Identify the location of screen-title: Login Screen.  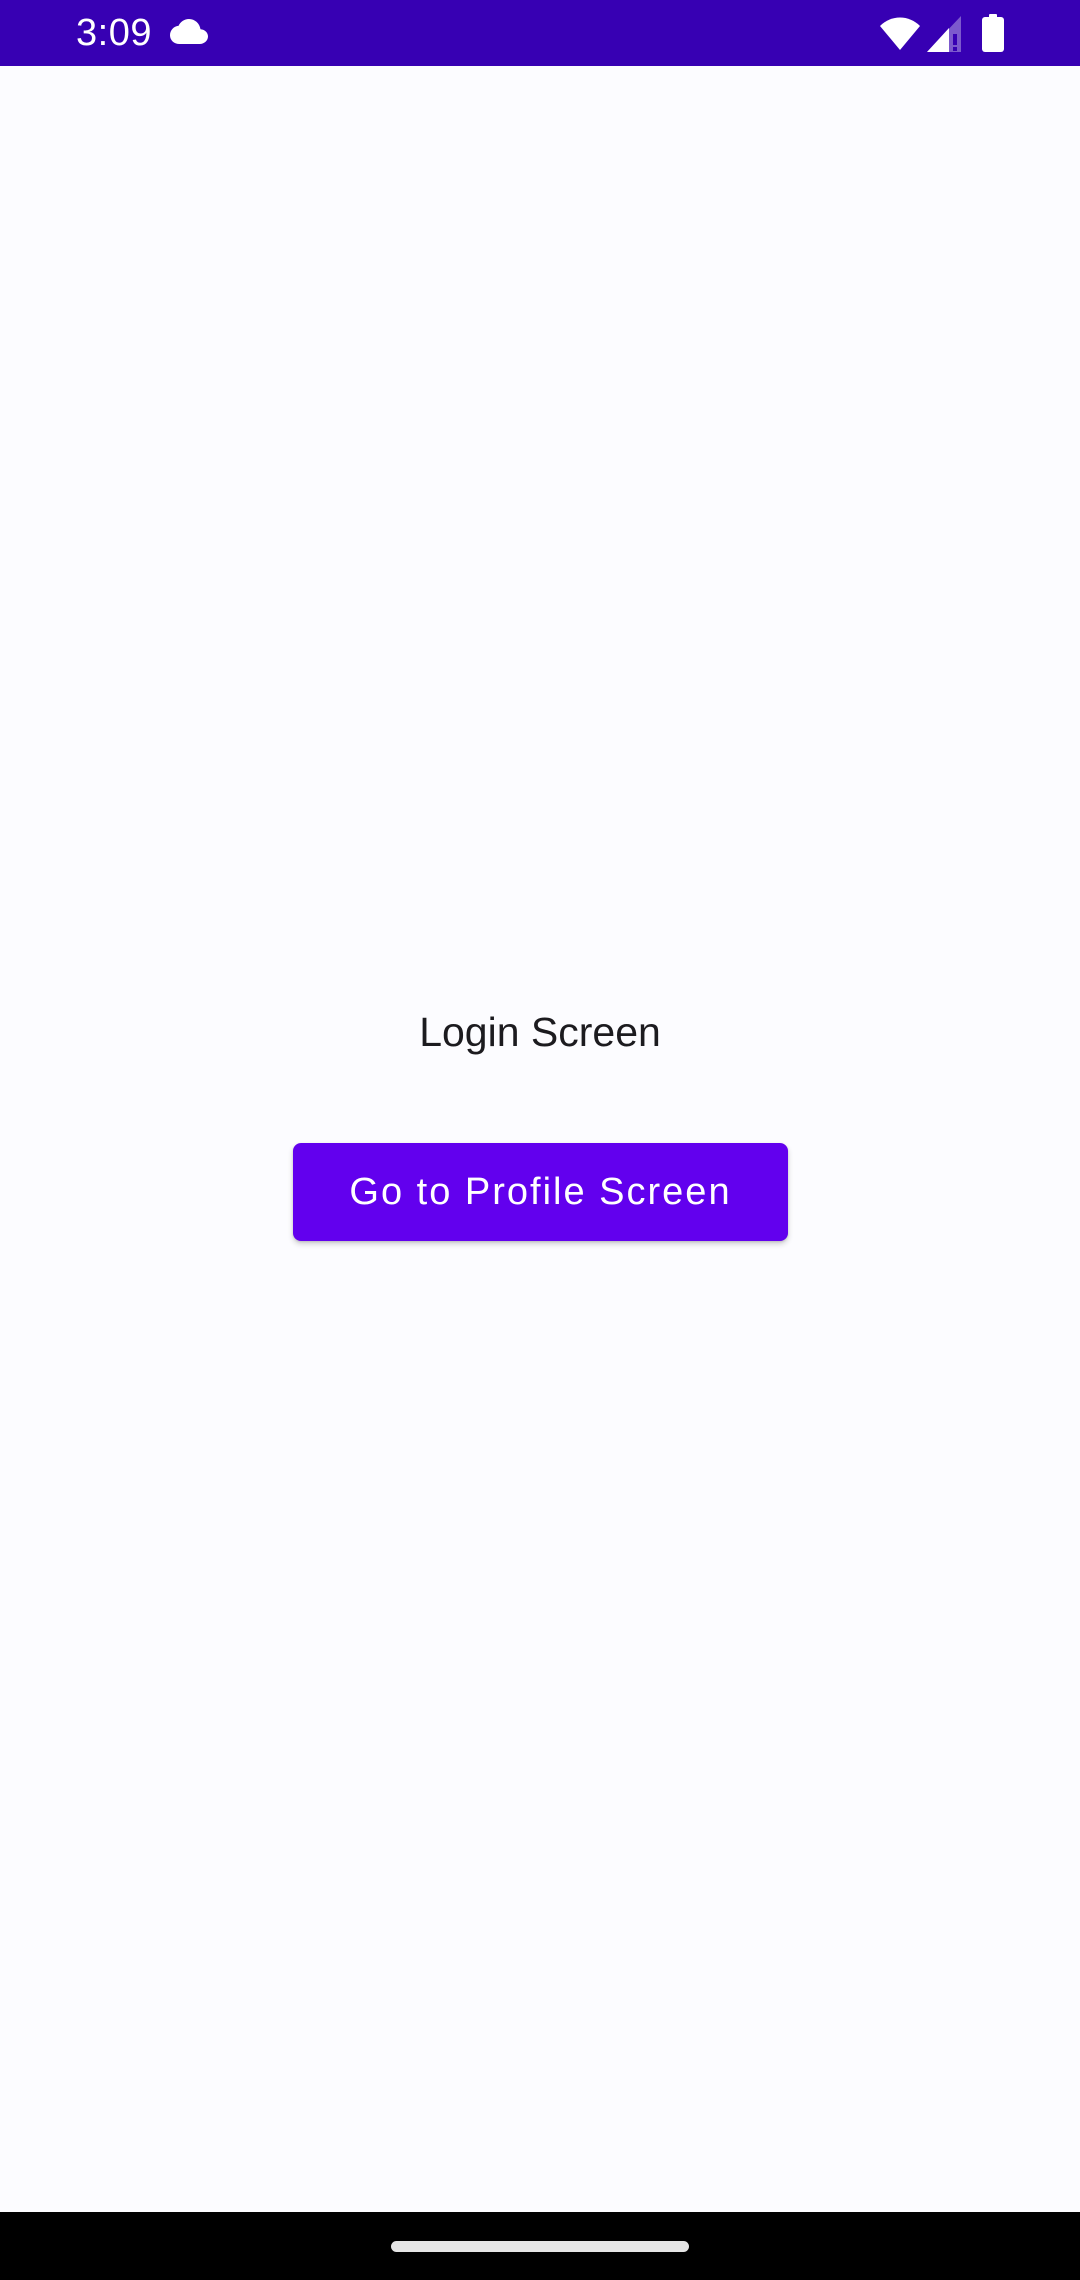
(540, 1032).